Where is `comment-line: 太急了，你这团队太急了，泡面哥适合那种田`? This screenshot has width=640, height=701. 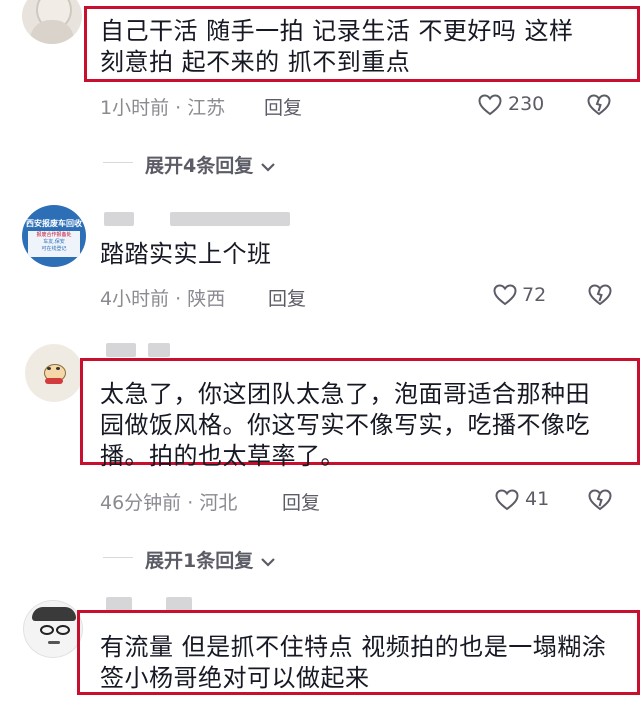
comment-line: 太急了，你这团队太急了，泡面哥适合那种田 is located at coordinates (345, 394).